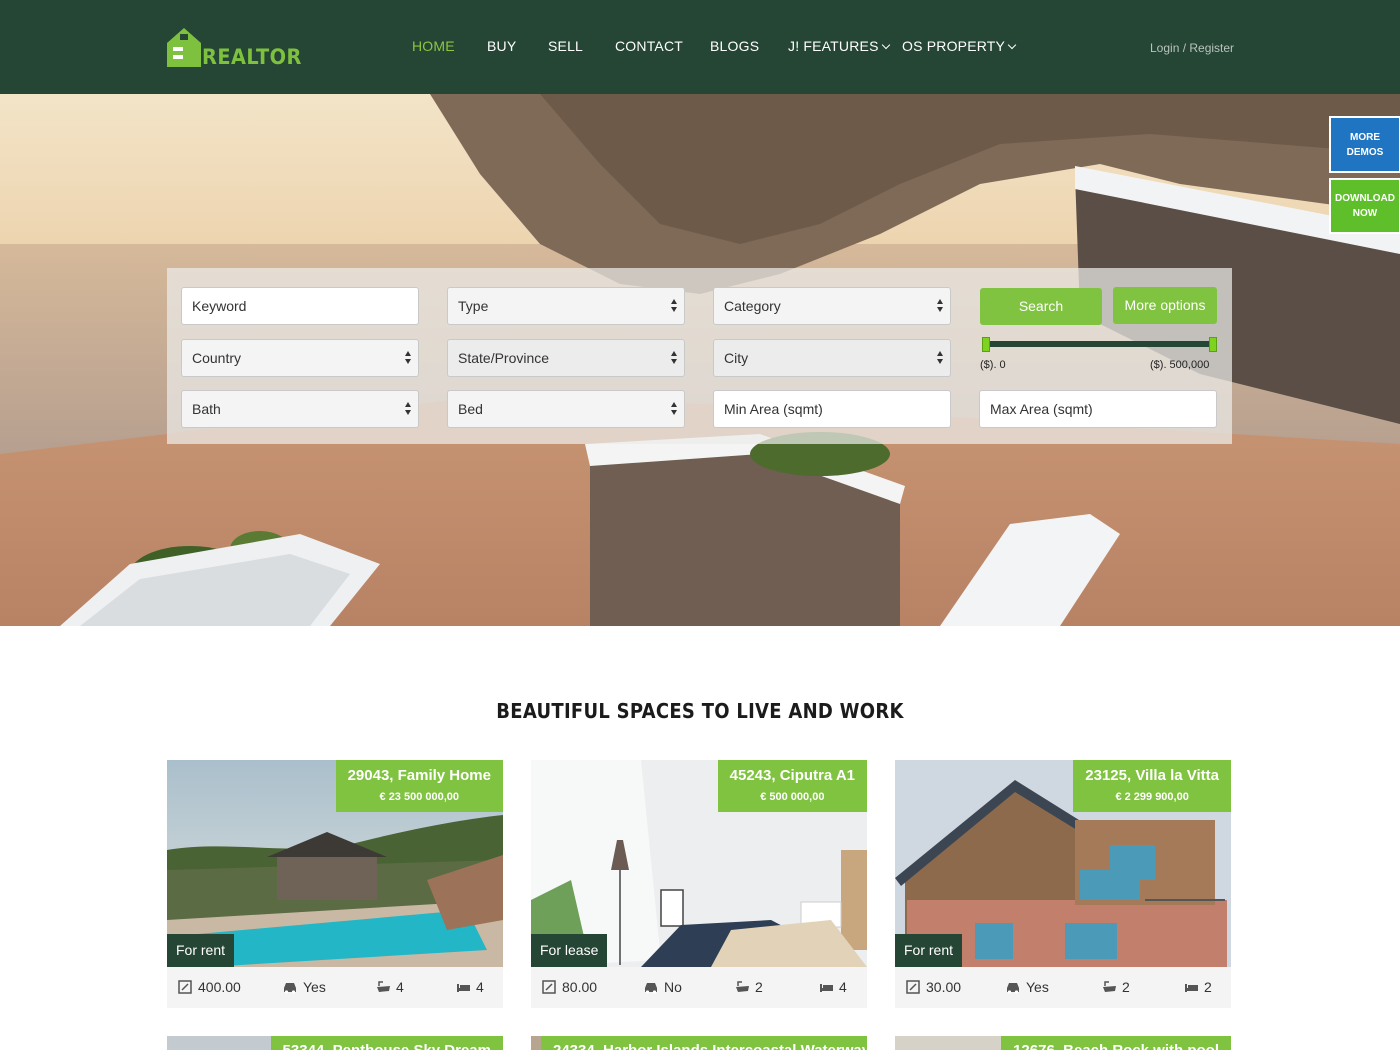 This screenshot has width=1400, height=1050. I want to click on nav-home: HOME, so click(433, 46).